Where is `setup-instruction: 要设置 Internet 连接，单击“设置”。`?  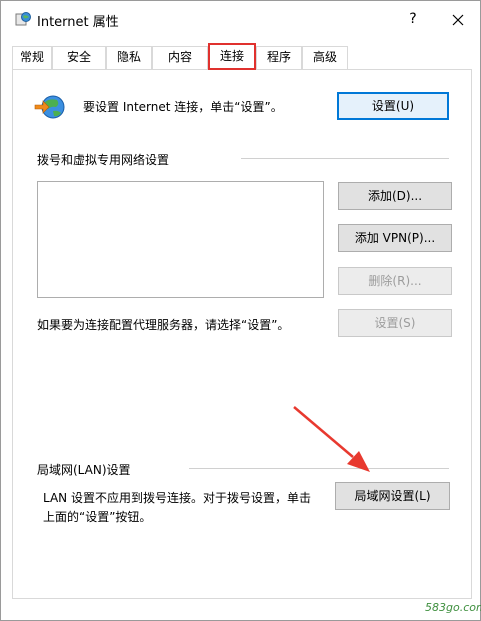 setup-instruction: 要设置 Internet 连接，单击“设置”。 is located at coordinates (183, 107).